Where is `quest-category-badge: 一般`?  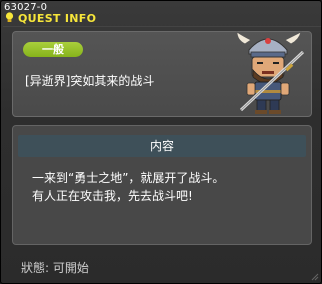 quest-category-badge: 一般 is located at coordinates (53, 49).